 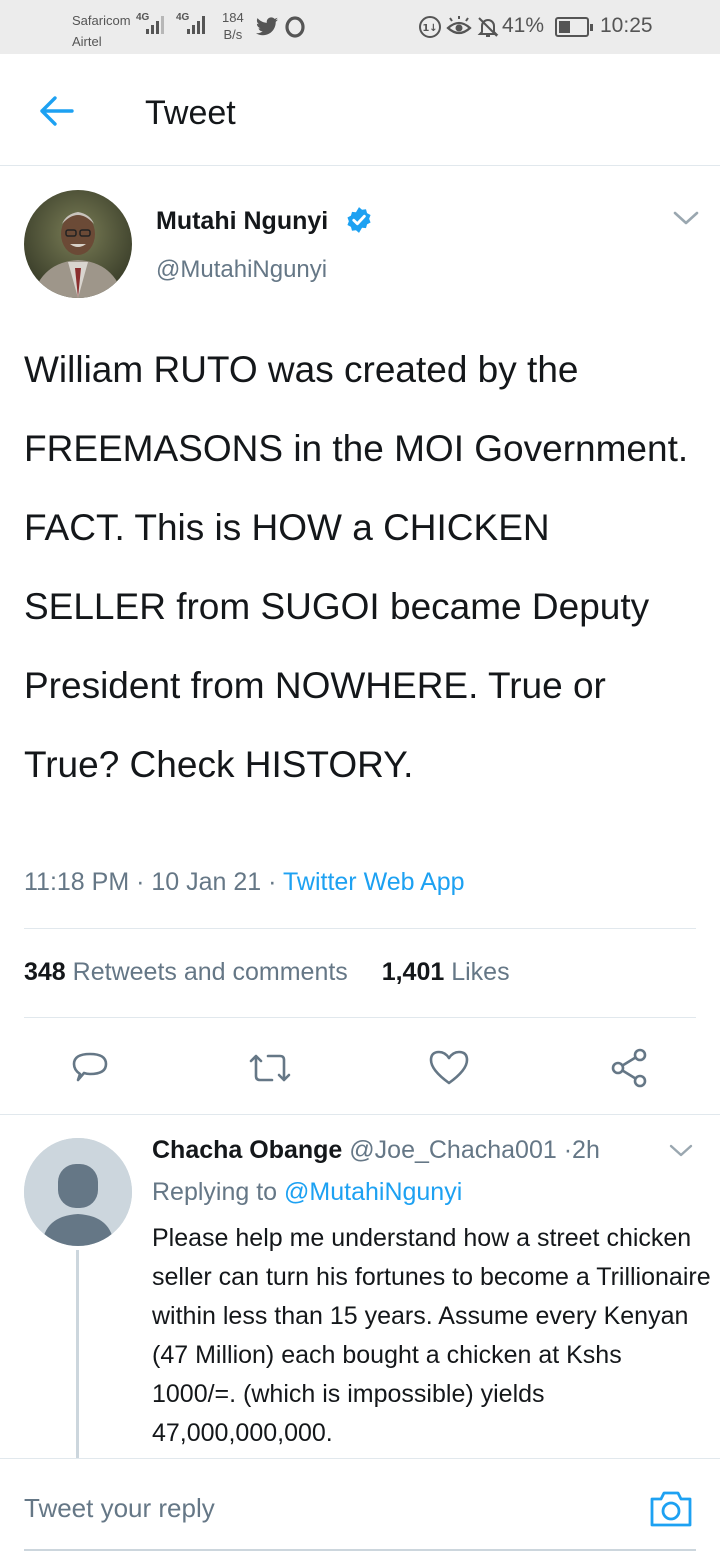 I want to click on replying-to-link: @MutahiNgunyi, so click(x=373, y=1192).